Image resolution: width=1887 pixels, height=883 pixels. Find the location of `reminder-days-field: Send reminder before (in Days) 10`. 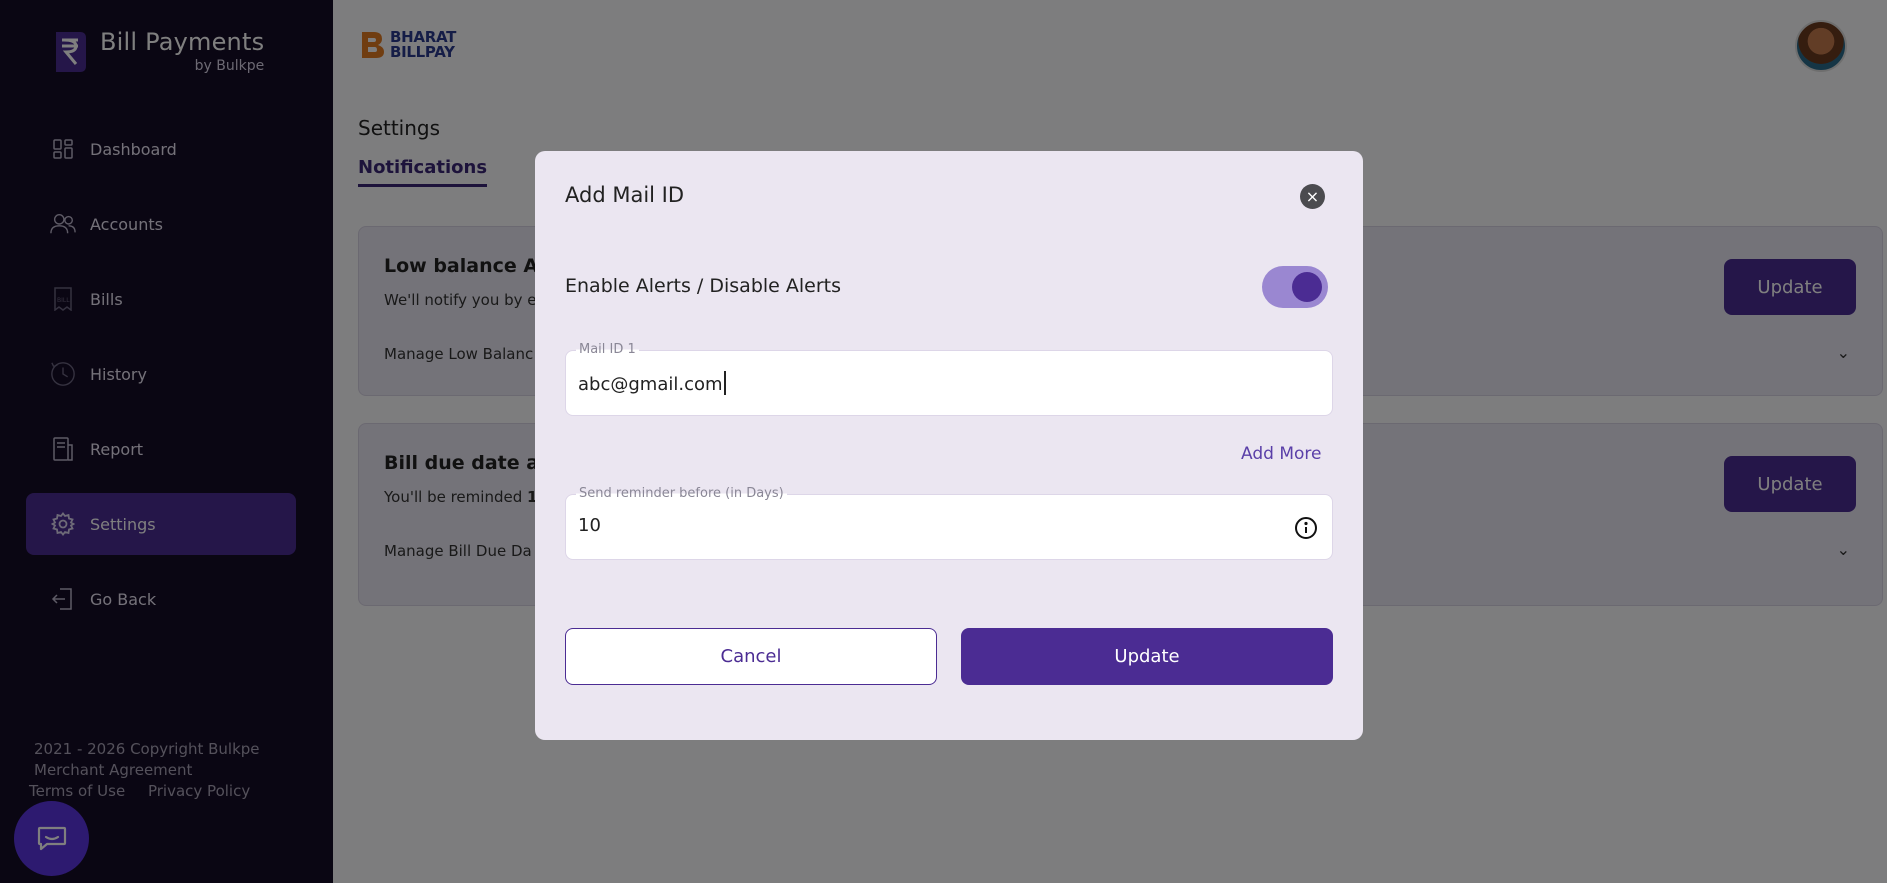

reminder-days-field: Send reminder before (in Days) 10 is located at coordinates (949, 523).